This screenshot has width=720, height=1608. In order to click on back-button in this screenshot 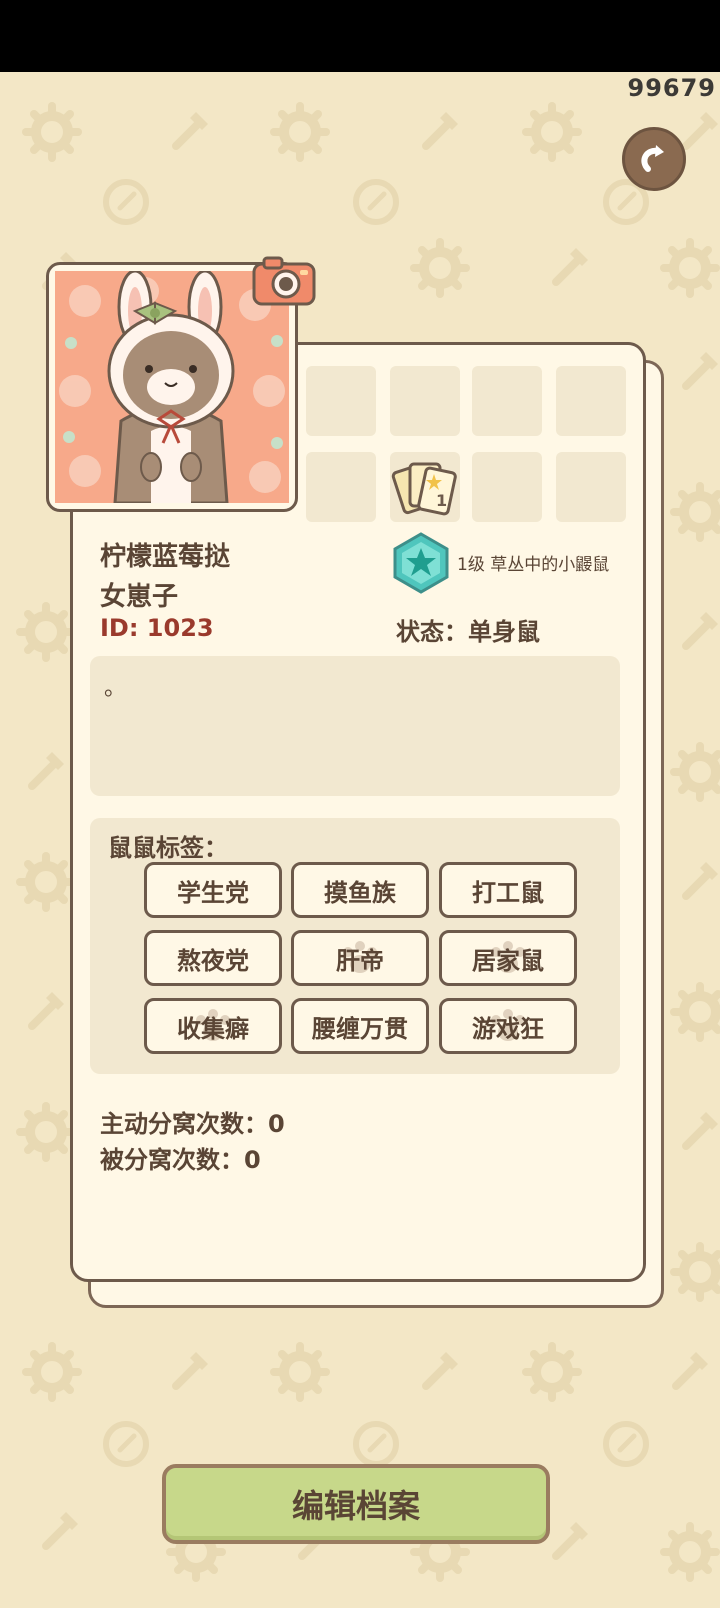, I will do `click(654, 159)`.